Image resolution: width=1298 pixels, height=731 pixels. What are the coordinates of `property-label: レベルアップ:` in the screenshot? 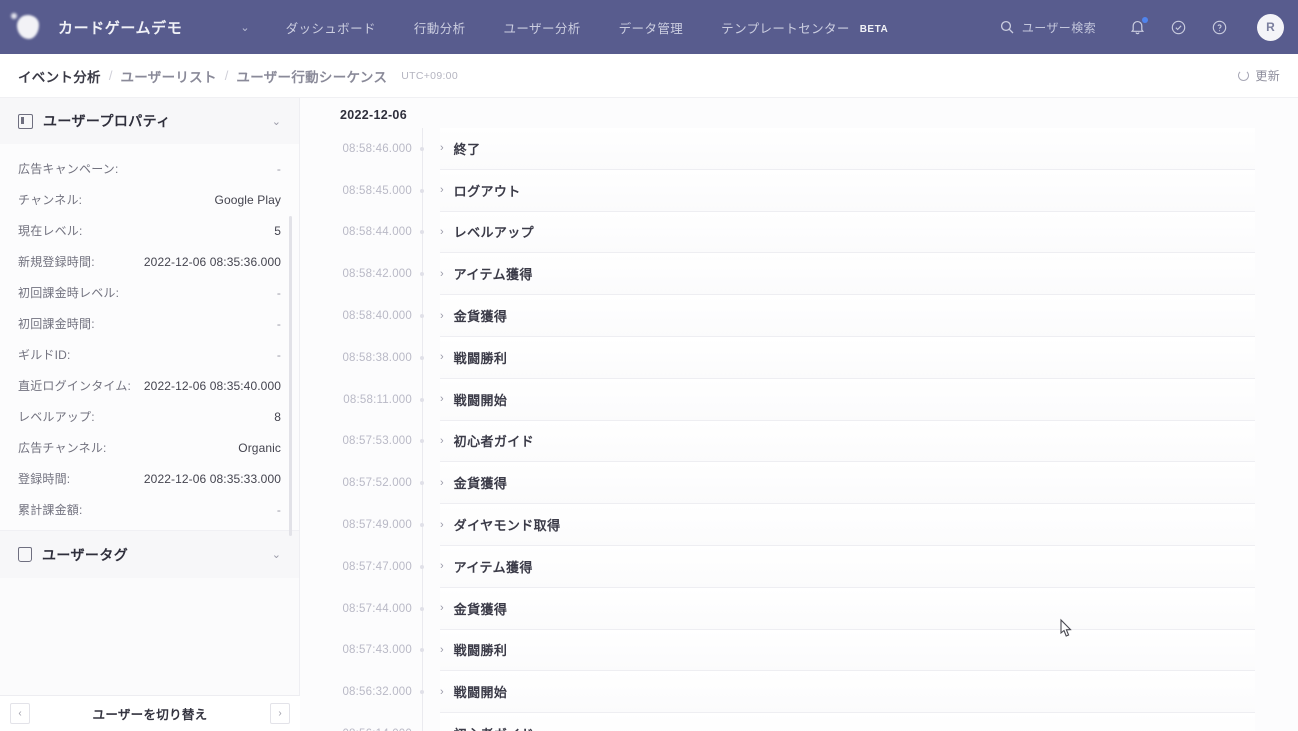 It's located at (56, 417).